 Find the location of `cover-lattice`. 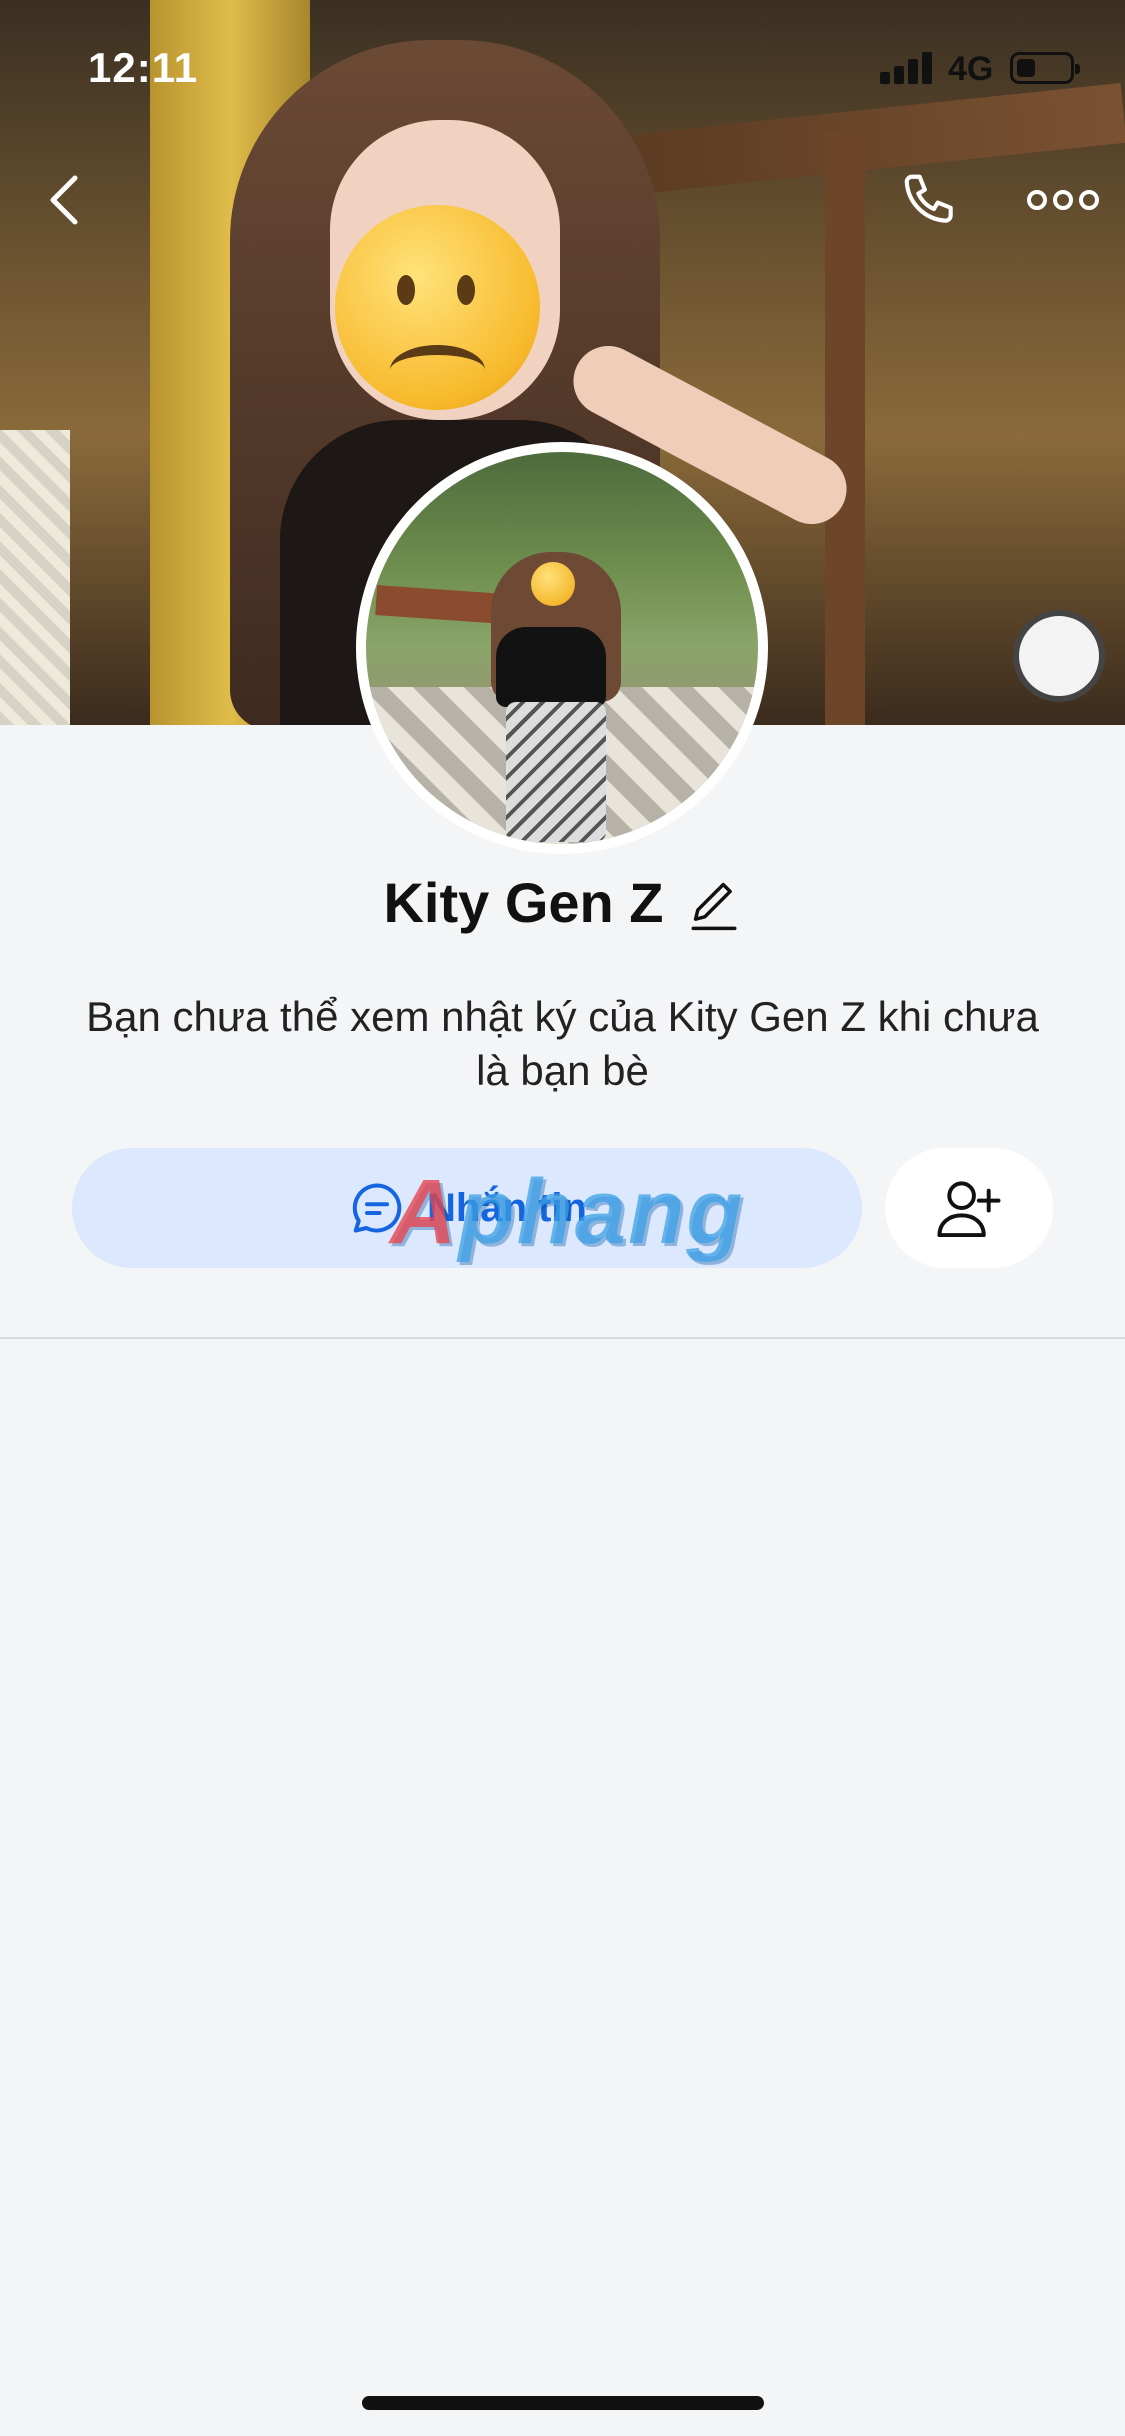

cover-lattice is located at coordinates (35, 577).